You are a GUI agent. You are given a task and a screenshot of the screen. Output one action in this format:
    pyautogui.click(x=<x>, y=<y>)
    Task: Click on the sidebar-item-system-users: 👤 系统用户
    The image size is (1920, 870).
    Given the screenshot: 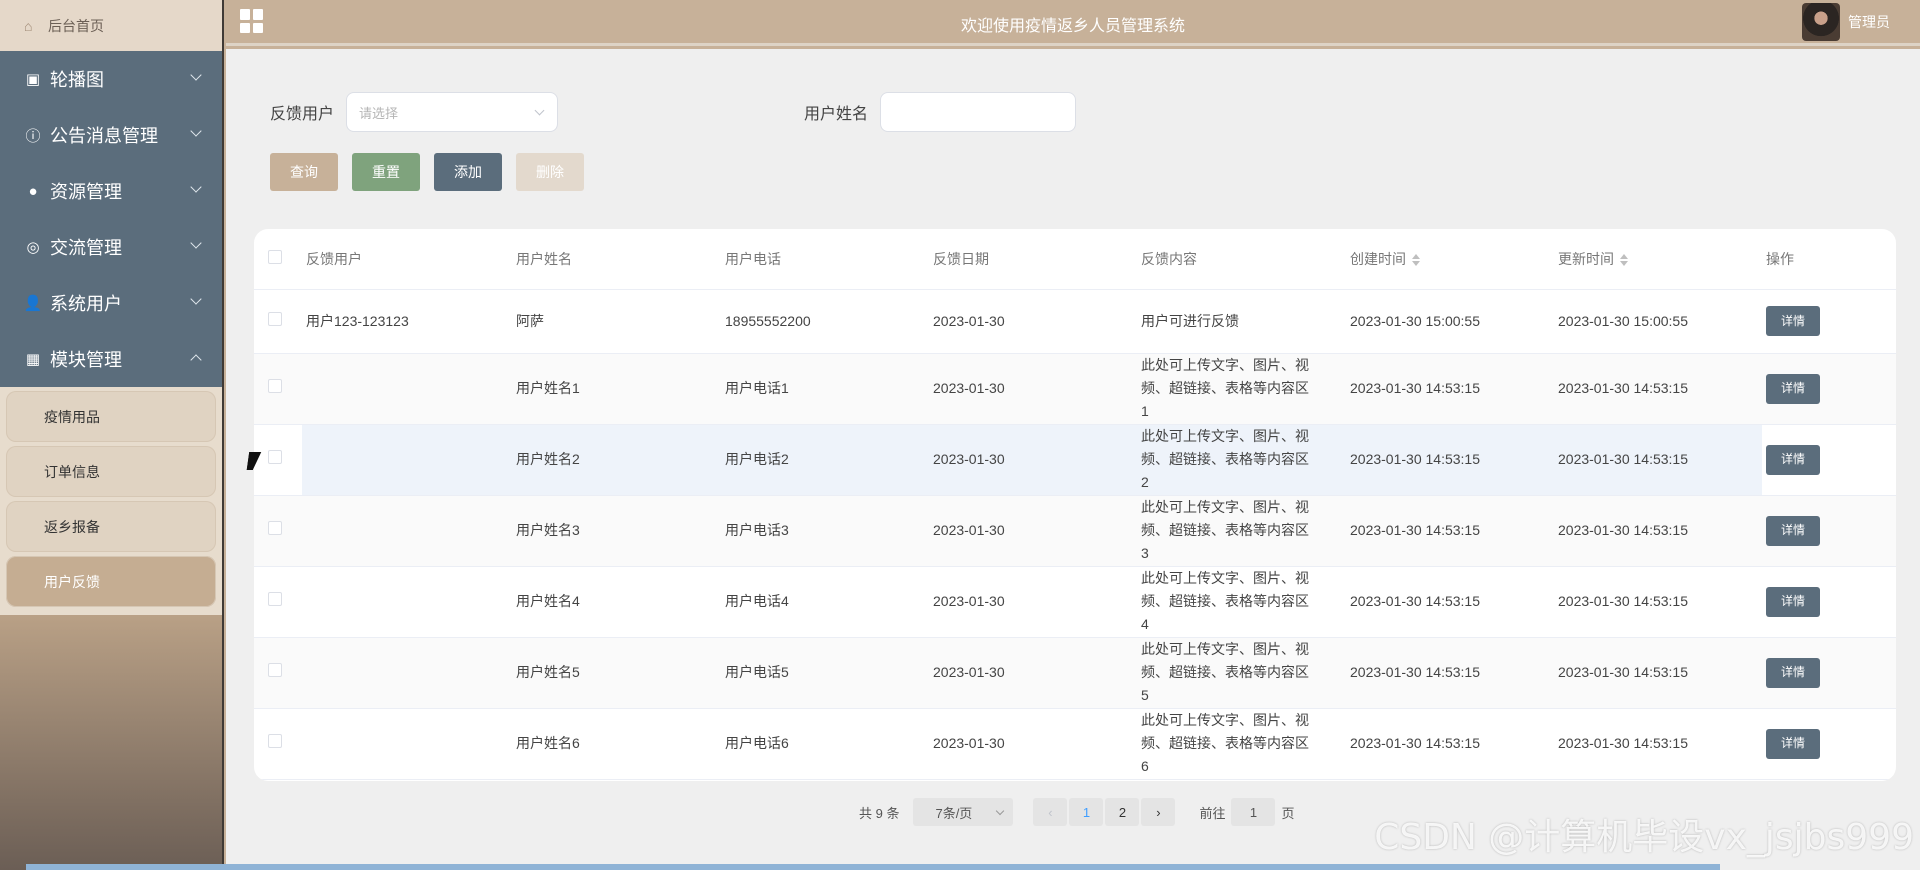 What is the action you would take?
    pyautogui.click(x=111, y=303)
    